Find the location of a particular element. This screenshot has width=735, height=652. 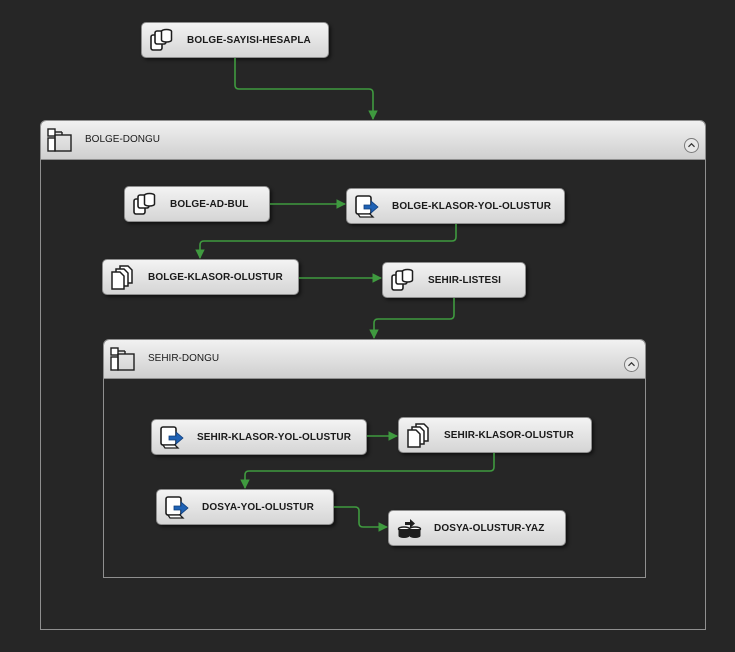

task-dosya-yol-olustur: DOSYA-YOL-OLUSTUR is located at coordinates (245, 507).